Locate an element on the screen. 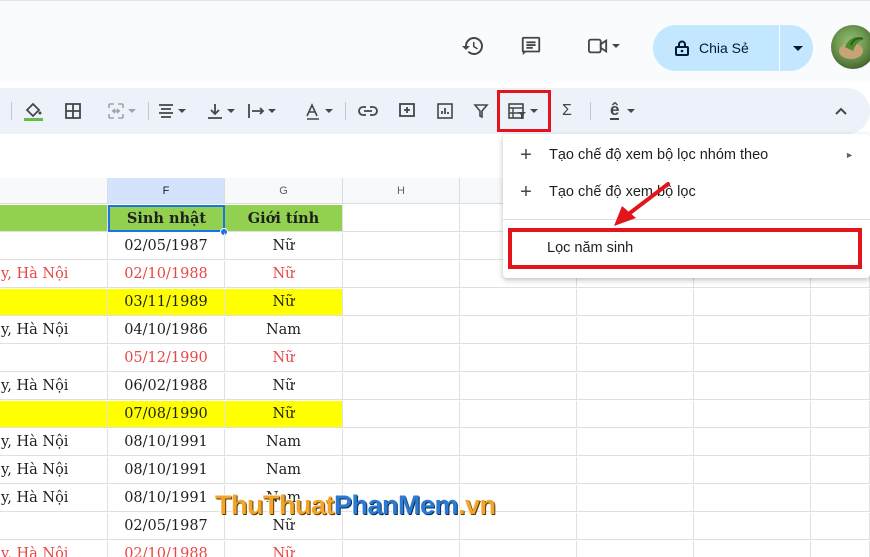  birthday-cell: 04/10/1986 is located at coordinates (166, 330).